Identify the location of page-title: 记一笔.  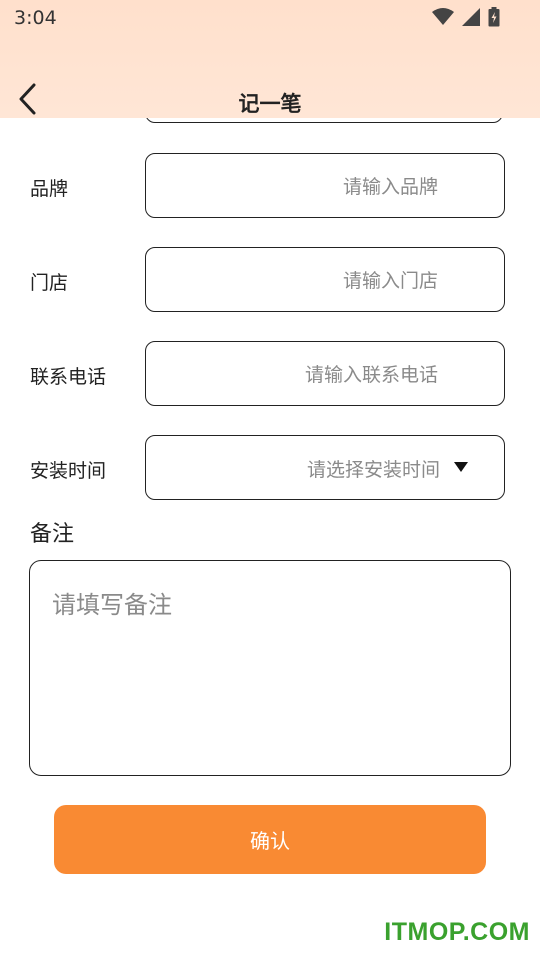
(270, 104).